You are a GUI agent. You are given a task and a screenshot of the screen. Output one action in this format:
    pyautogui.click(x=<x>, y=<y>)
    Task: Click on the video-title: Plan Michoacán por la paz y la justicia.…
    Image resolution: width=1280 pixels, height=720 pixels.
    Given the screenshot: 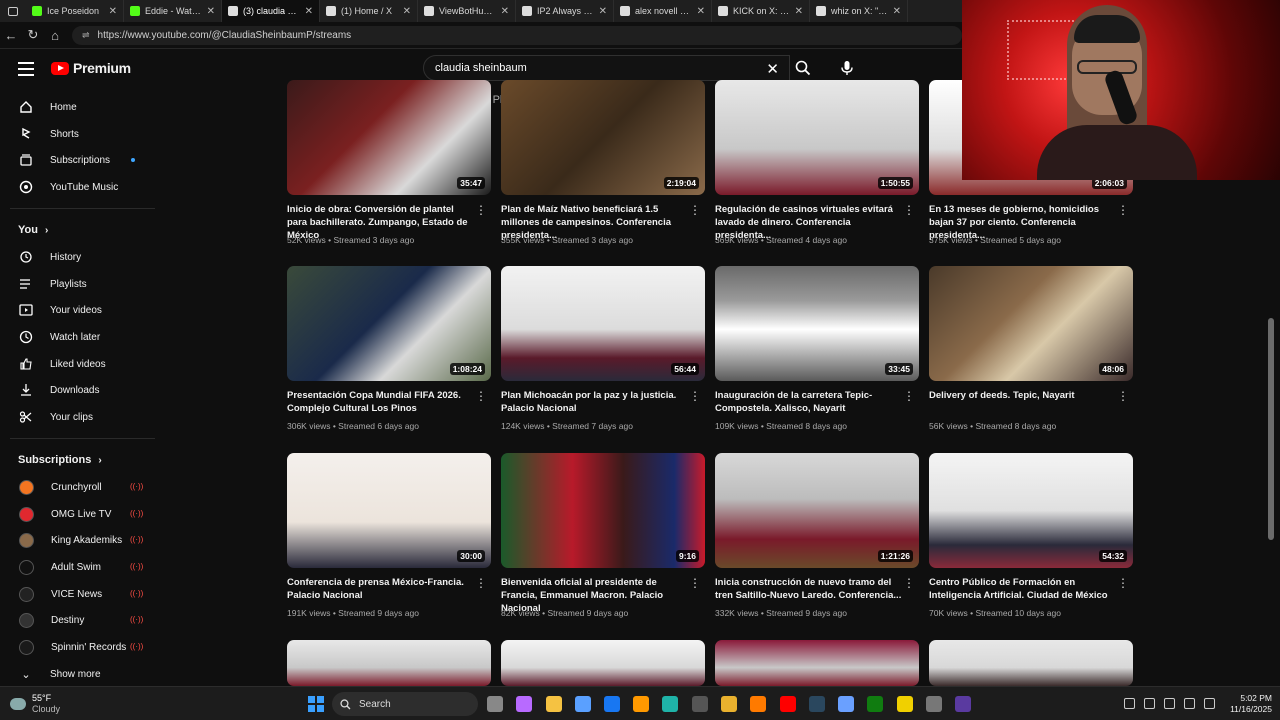 What is the action you would take?
    pyautogui.click(x=595, y=402)
    